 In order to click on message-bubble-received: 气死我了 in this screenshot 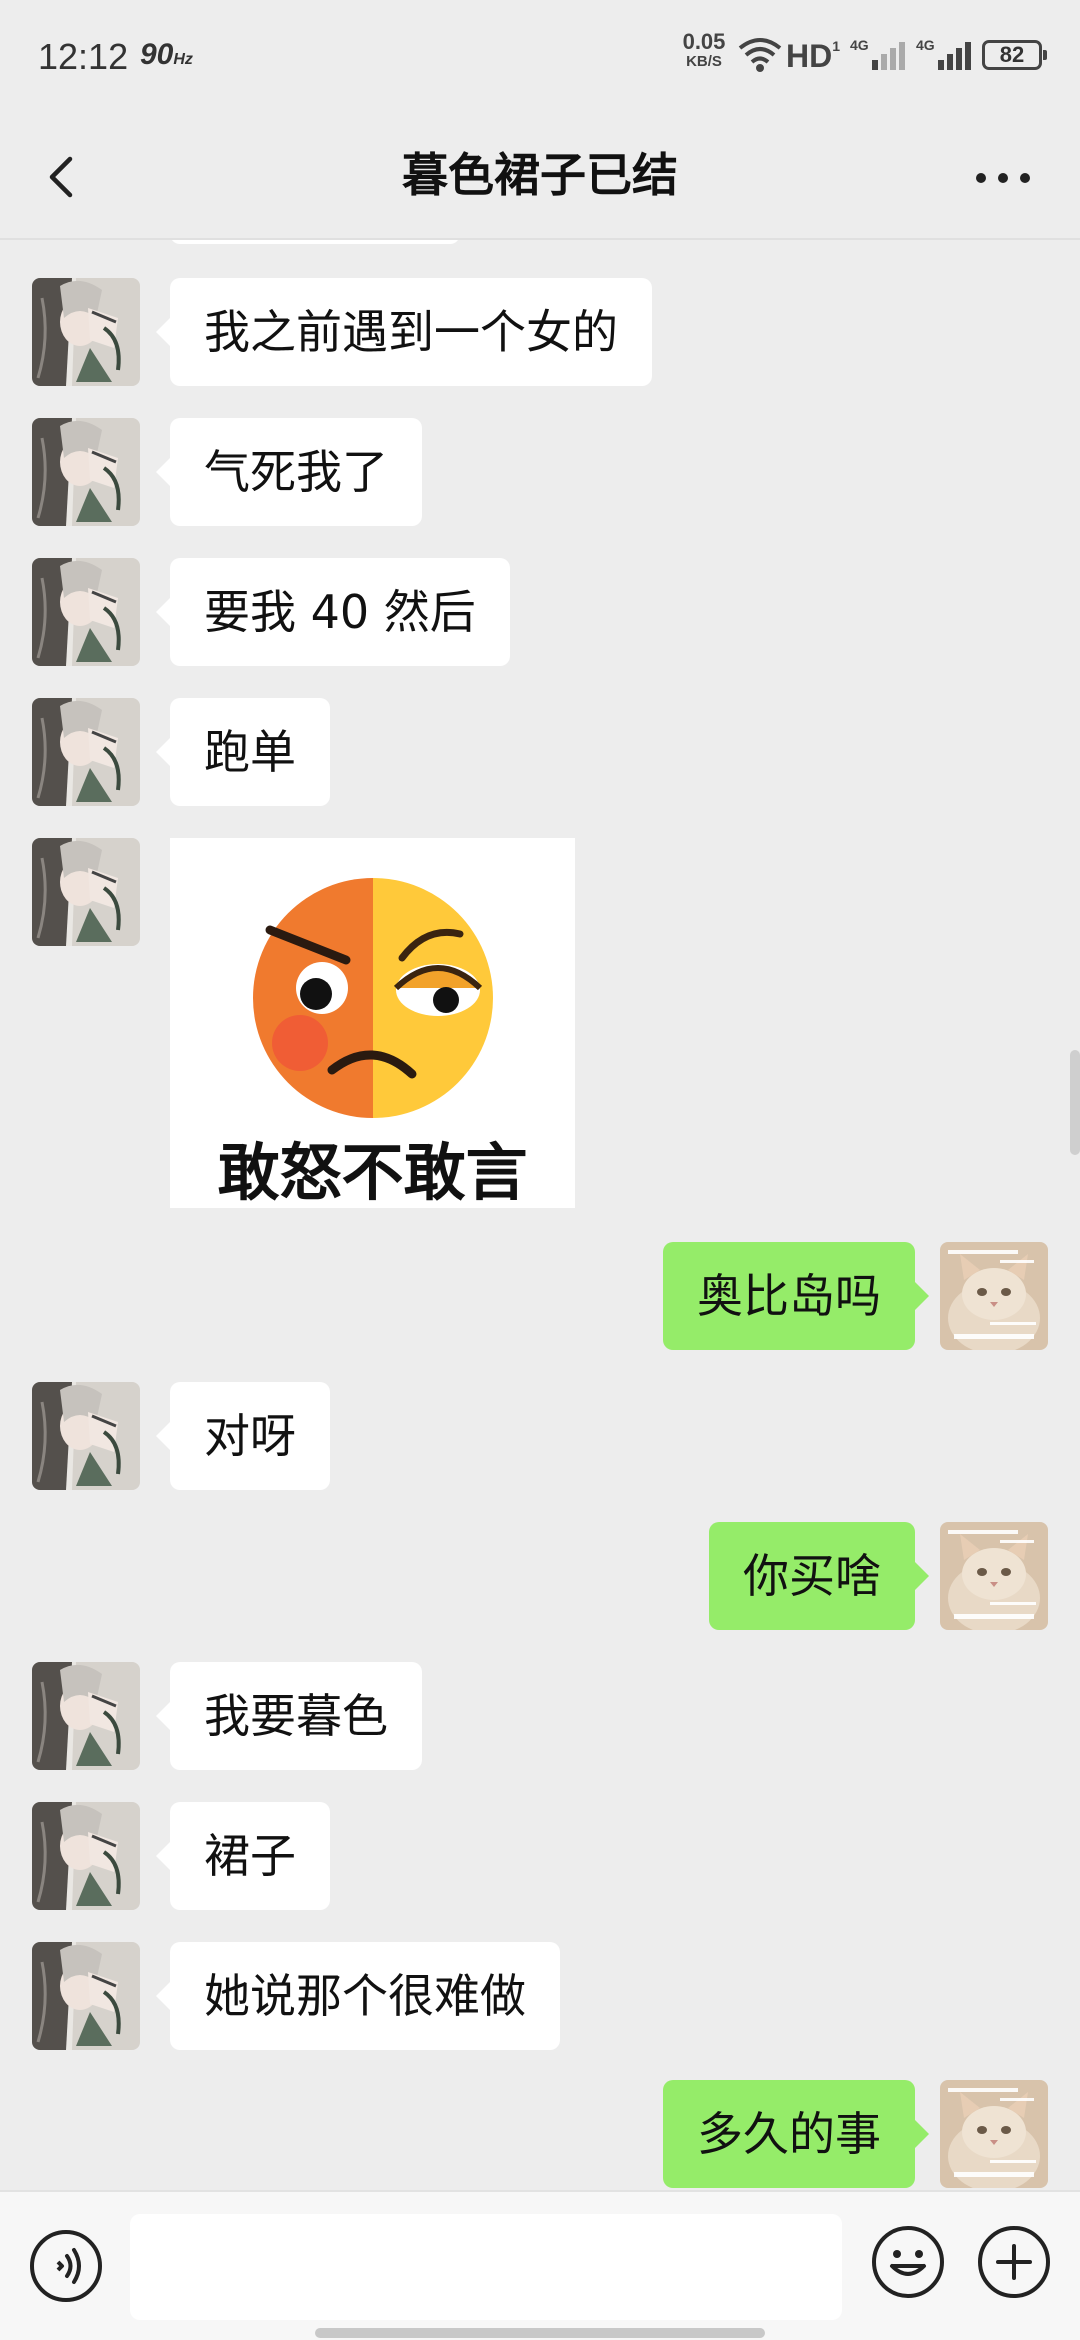, I will do `click(289, 472)`.